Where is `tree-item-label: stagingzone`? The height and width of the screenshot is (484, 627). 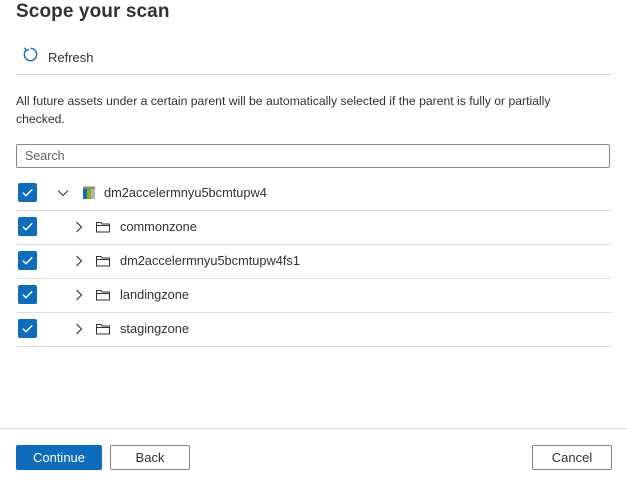
tree-item-label: stagingzone is located at coordinates (155, 328).